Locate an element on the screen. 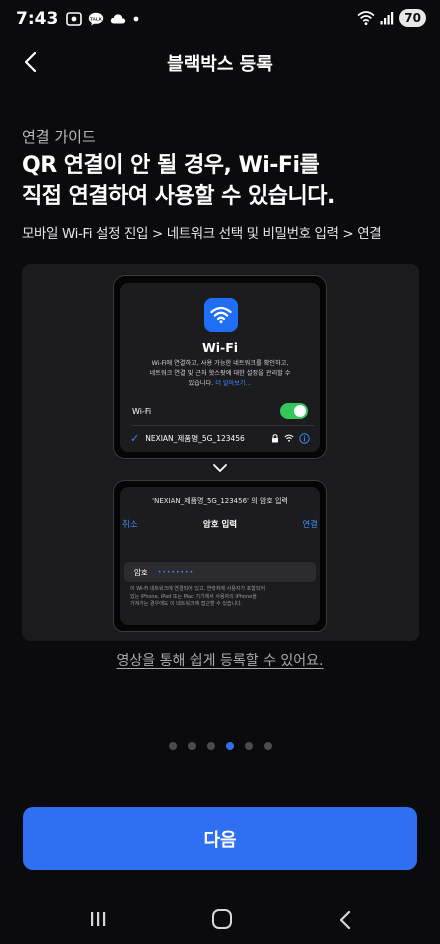  screen-record-icon is located at coordinates (74, 19).